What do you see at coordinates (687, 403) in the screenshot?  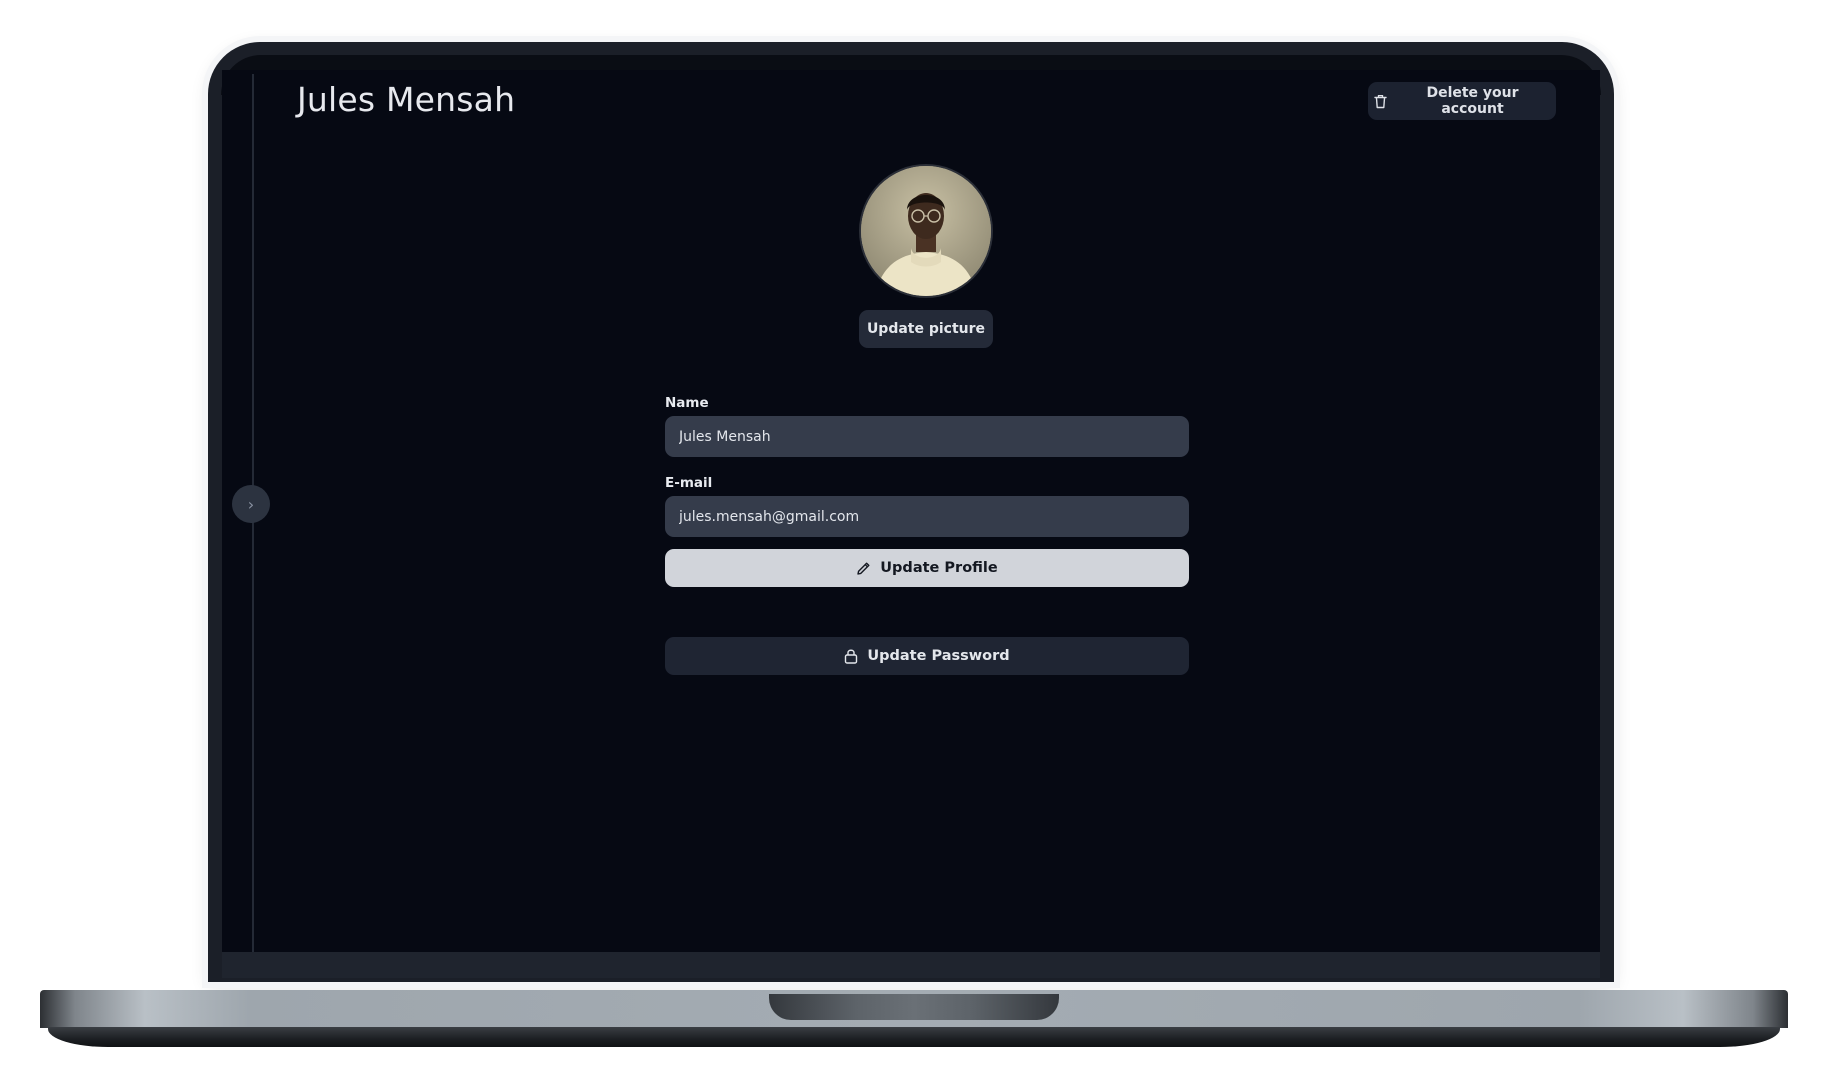 I see `name-label: Name` at bounding box center [687, 403].